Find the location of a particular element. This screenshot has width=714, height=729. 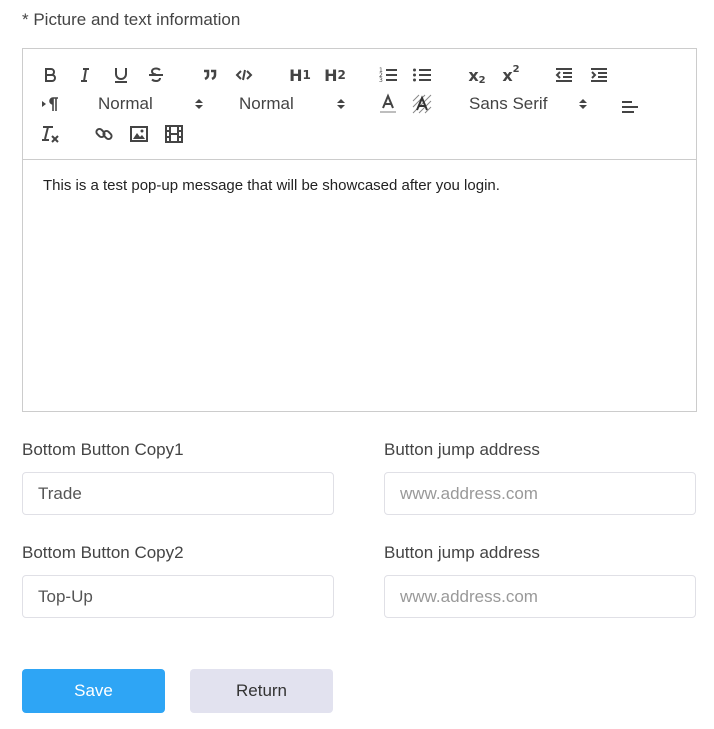

save-button: Save is located at coordinates (93, 691).